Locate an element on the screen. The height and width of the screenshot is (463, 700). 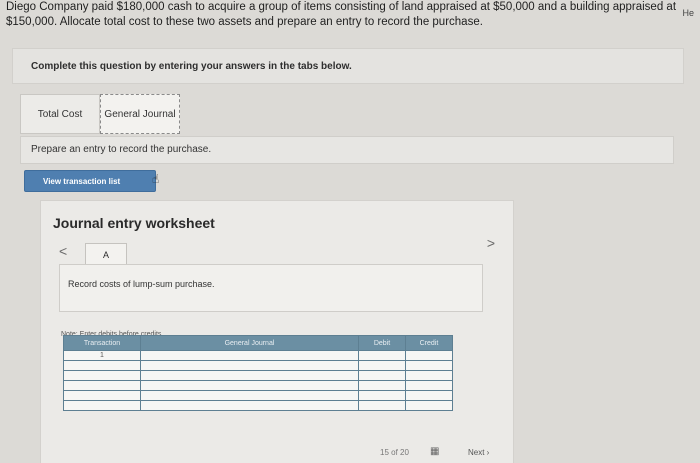
prompt-text: Prepare an entry to record the purchase. is located at coordinates (121, 149).